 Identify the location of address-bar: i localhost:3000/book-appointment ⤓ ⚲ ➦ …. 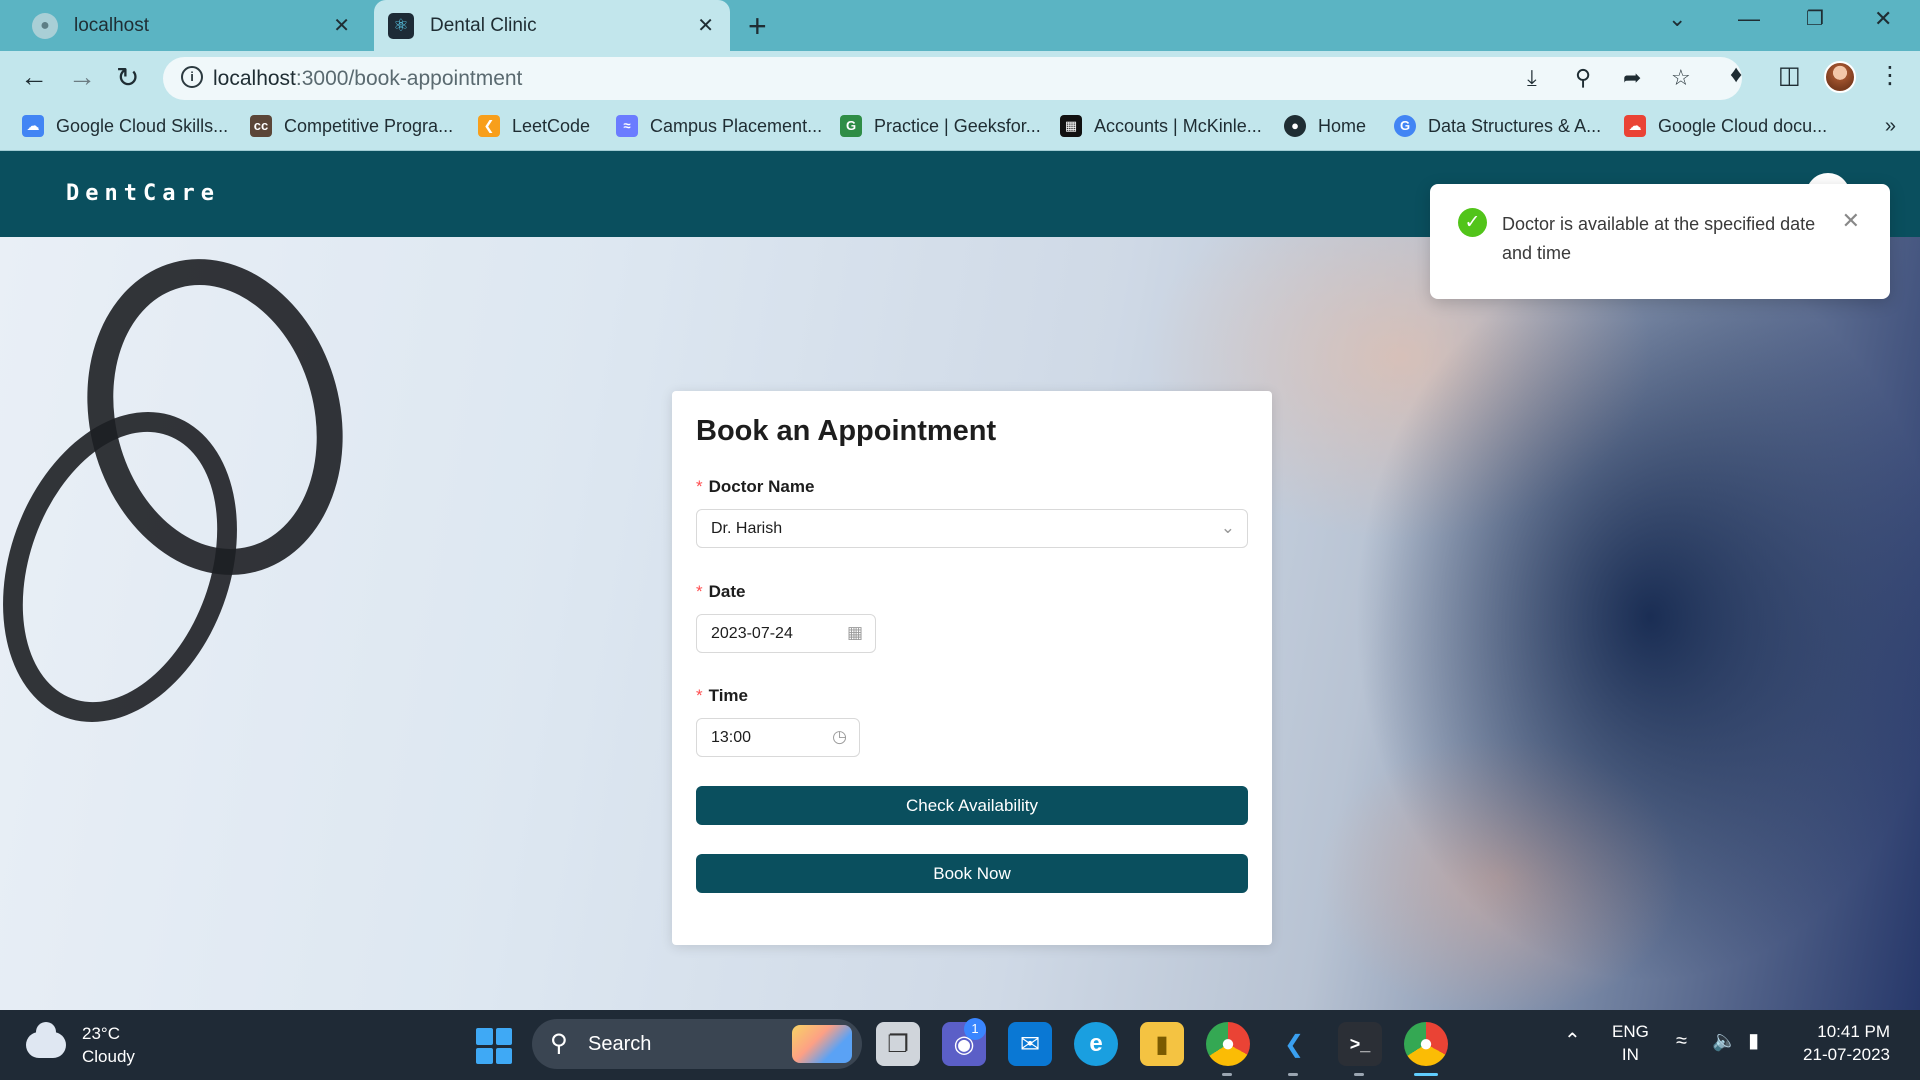
(952, 78).